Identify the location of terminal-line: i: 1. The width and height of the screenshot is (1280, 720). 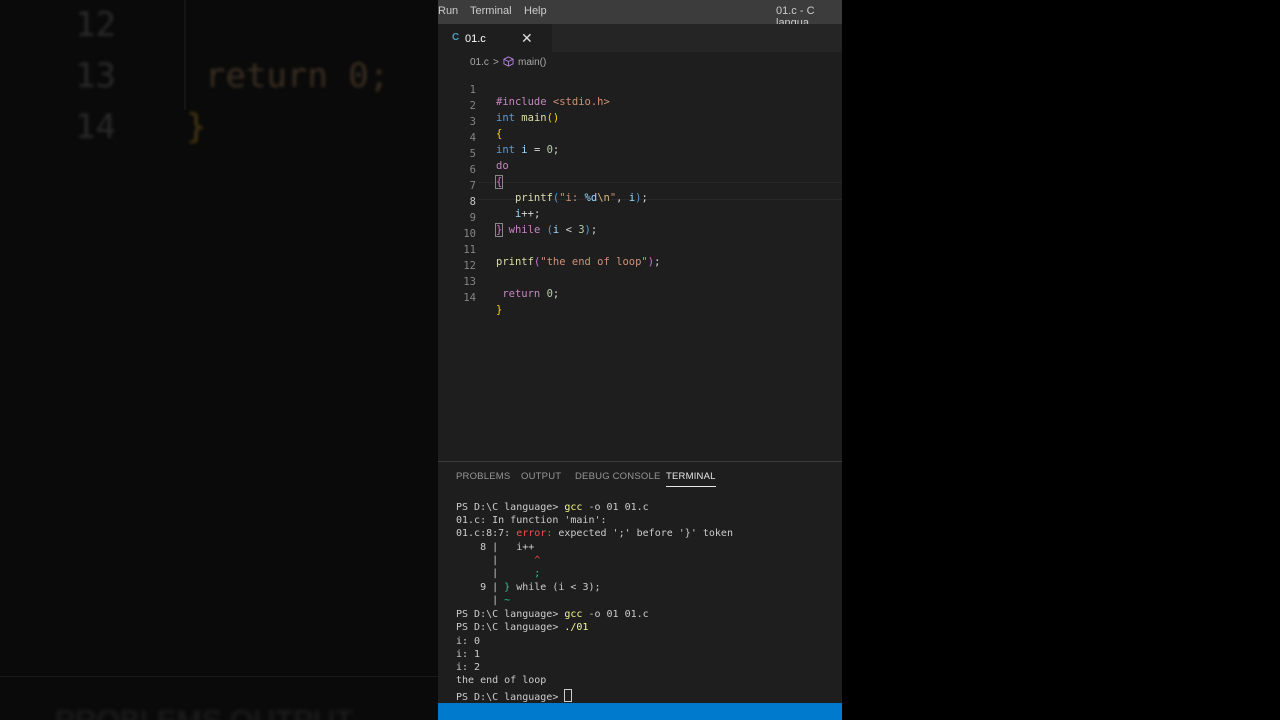
(468, 654).